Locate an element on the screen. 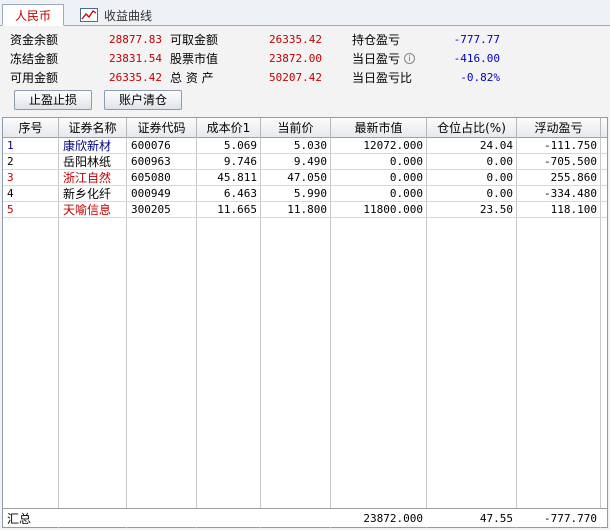  info-icon: i is located at coordinates (409, 58).